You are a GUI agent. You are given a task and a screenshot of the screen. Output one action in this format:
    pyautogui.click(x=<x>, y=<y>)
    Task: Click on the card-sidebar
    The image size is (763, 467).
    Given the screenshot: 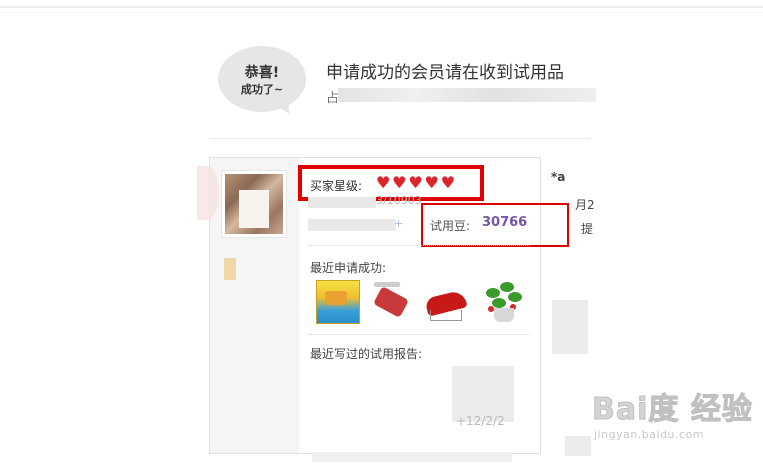 What is the action you would take?
    pyautogui.click(x=254, y=305)
    